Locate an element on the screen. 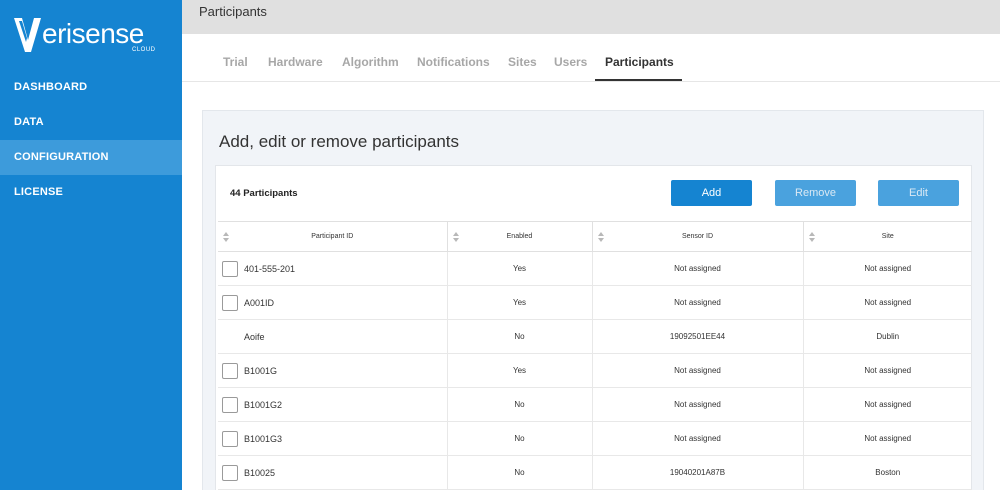  top-bar: Participants is located at coordinates (591, 17).